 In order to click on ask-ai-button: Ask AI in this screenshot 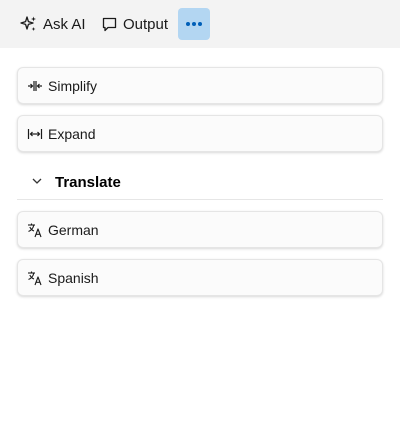, I will do `click(53, 24)`.